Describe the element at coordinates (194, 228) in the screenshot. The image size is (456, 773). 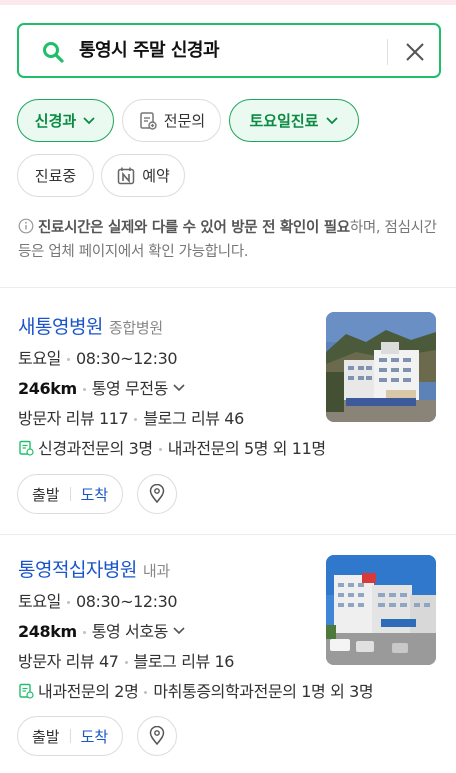
I see `notice-bold: 진료시간은 실제와 다를 수 있어 방문 전 확인이 필요` at that location.